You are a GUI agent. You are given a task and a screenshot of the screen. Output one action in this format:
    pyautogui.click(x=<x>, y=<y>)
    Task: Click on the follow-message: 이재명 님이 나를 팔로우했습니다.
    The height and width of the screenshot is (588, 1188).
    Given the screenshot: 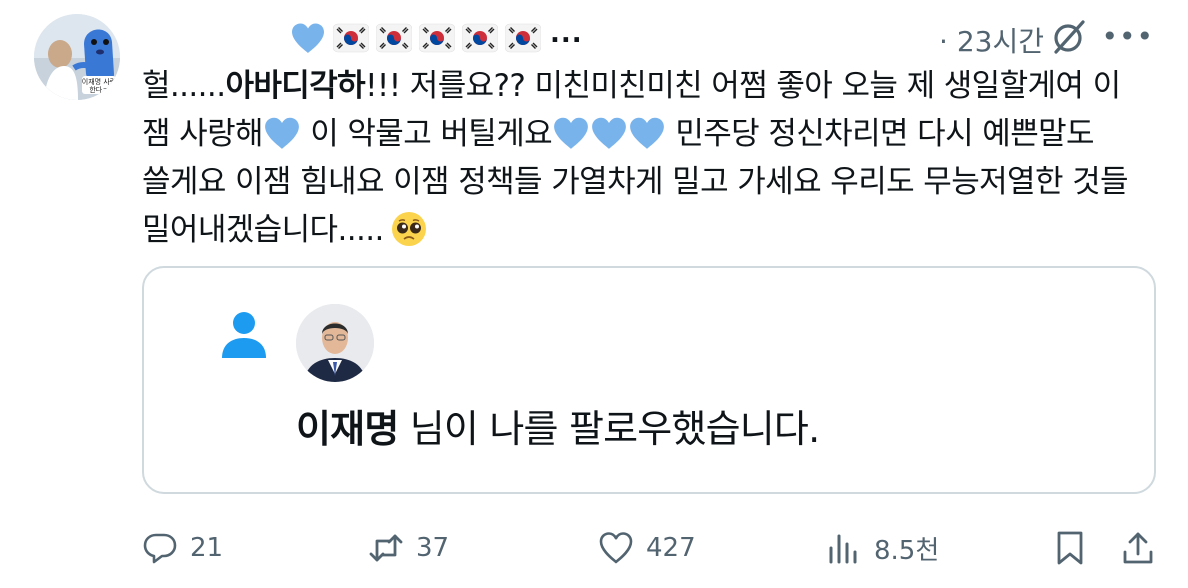 What is the action you would take?
    pyautogui.click(x=558, y=425)
    